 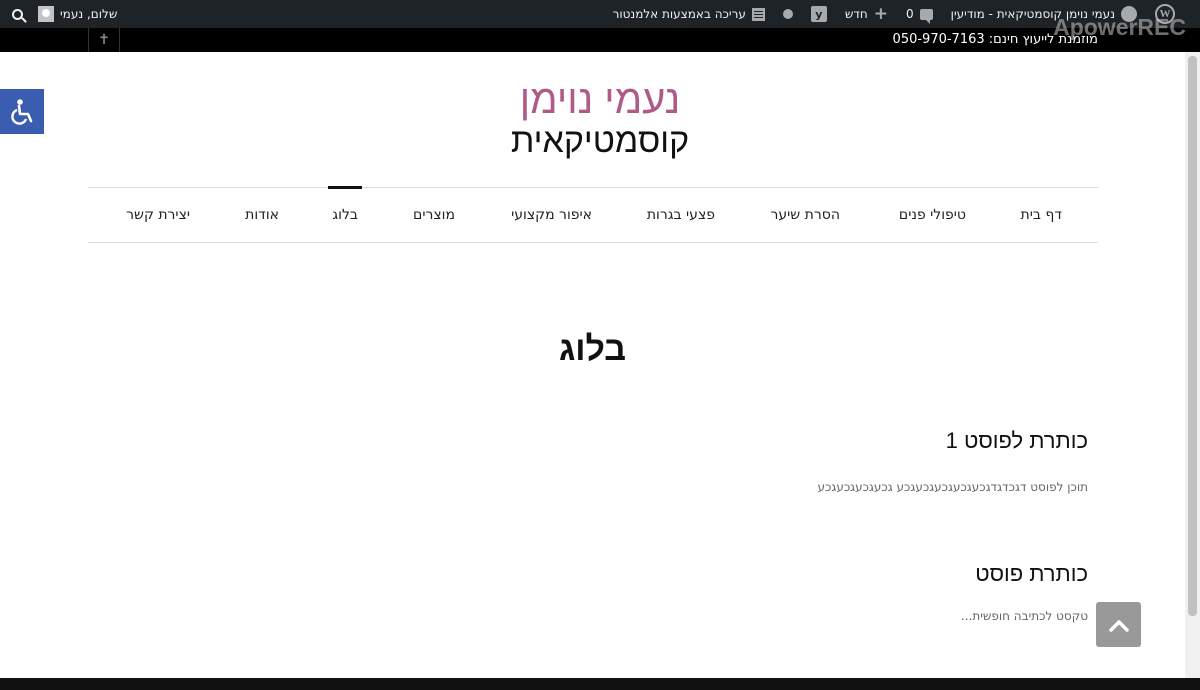 I want to click on accessibility-button, so click(x=22, y=111).